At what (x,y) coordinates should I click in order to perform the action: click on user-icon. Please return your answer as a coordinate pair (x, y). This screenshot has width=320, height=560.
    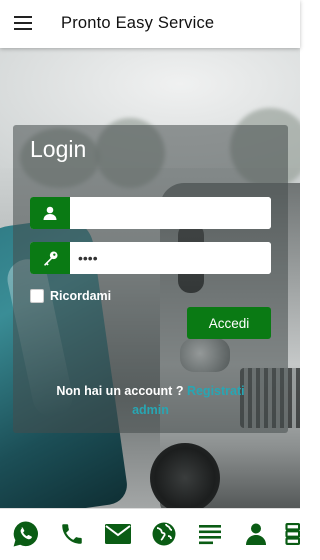
    Looking at the image, I should click on (50, 213).